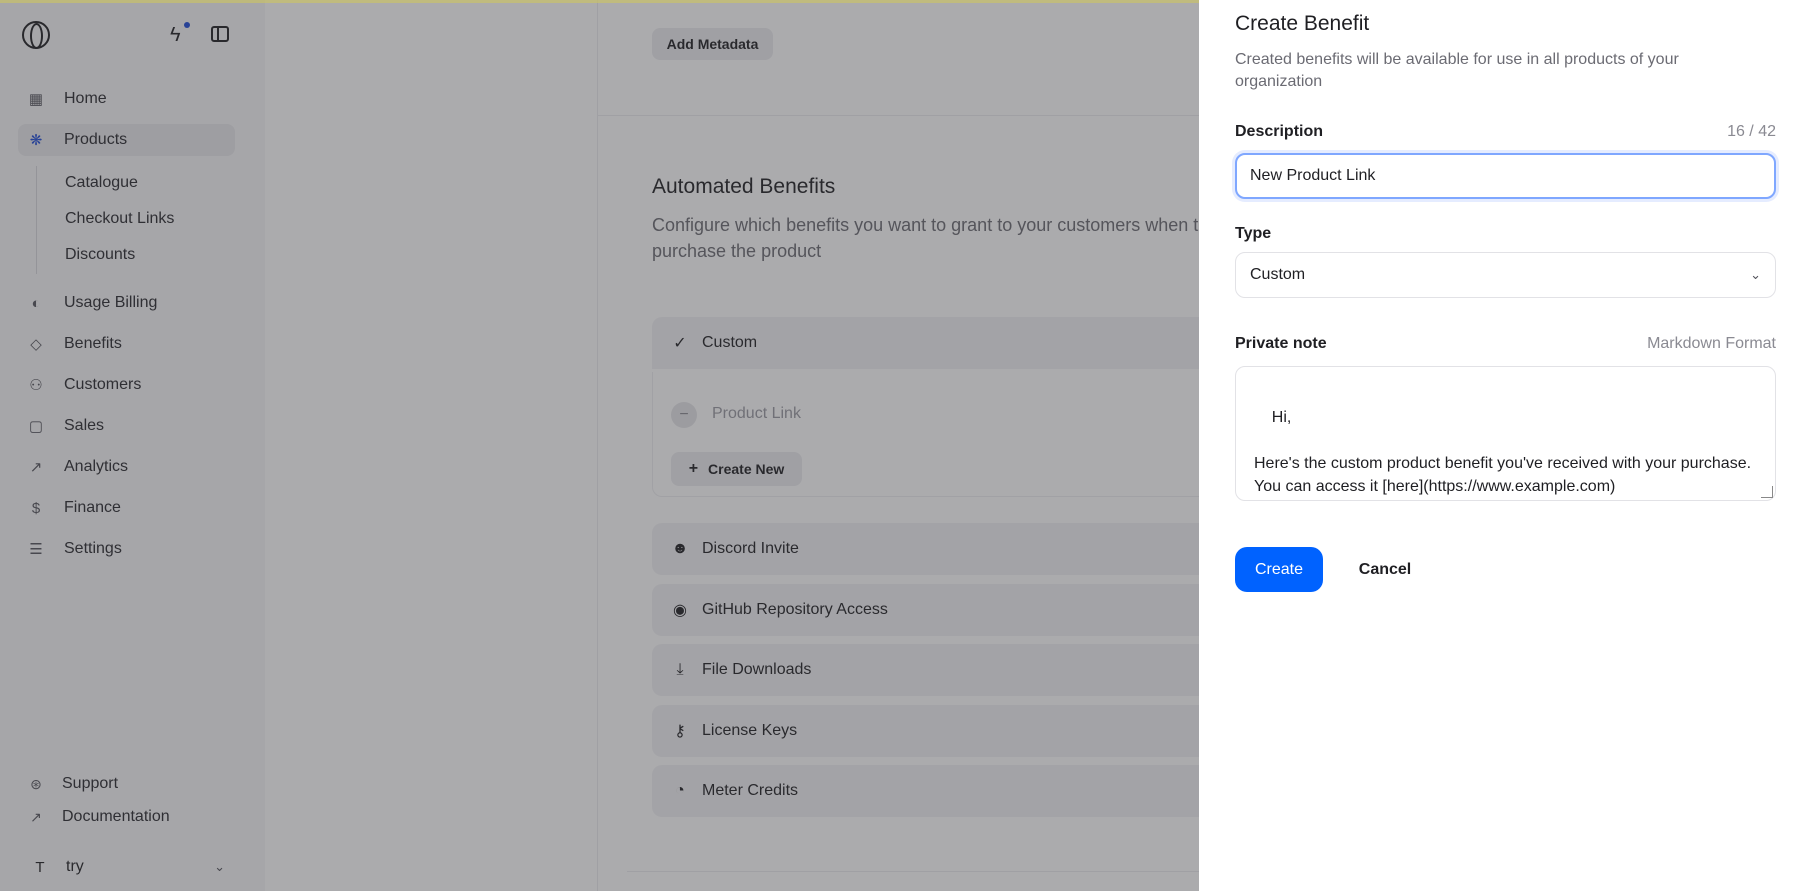 The image size is (1807, 891). I want to click on description-label: Description, so click(1279, 131).